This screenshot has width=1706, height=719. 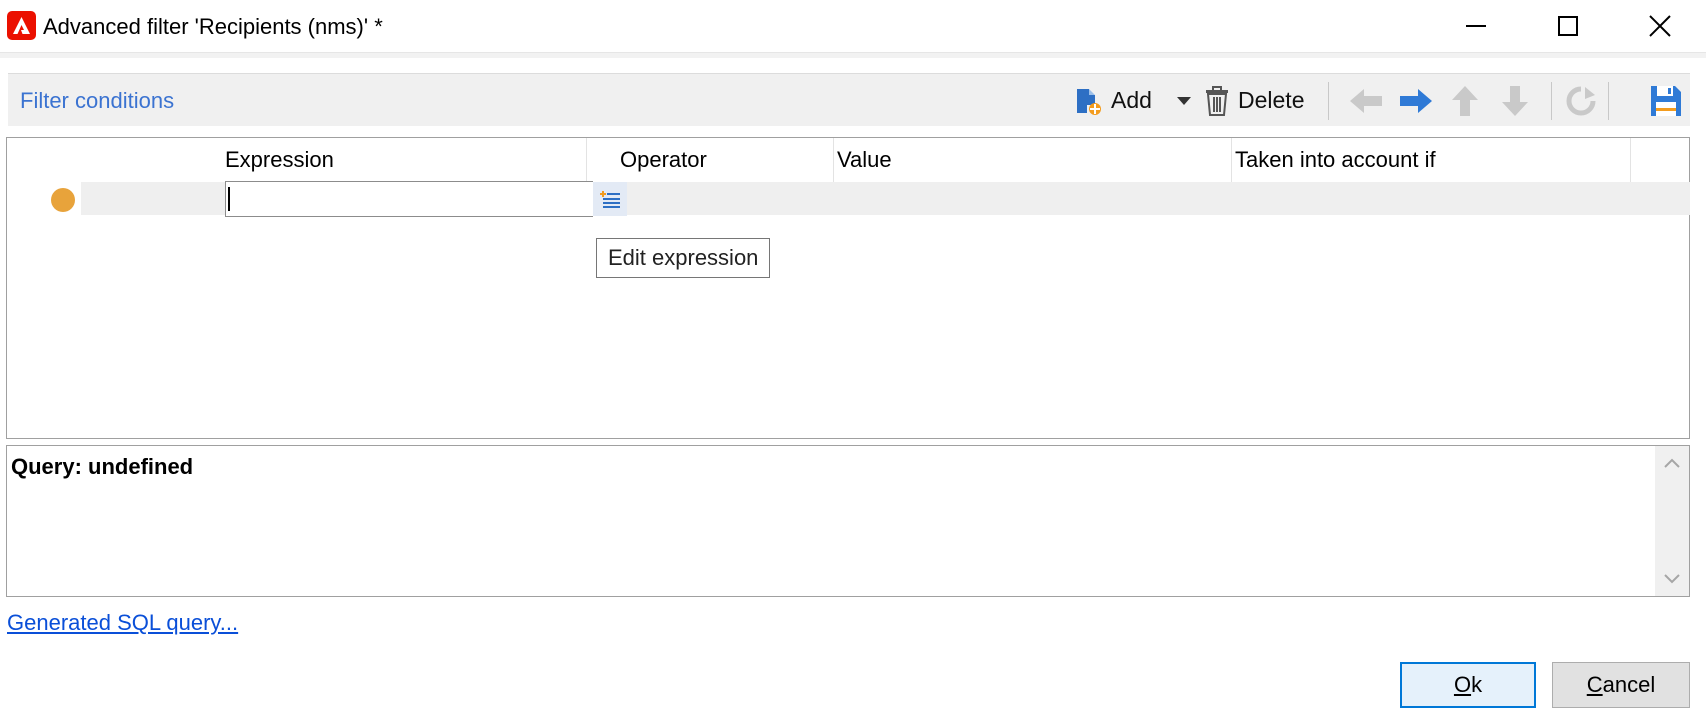 I want to click on cancel-button: Cancel, so click(x=1621, y=685).